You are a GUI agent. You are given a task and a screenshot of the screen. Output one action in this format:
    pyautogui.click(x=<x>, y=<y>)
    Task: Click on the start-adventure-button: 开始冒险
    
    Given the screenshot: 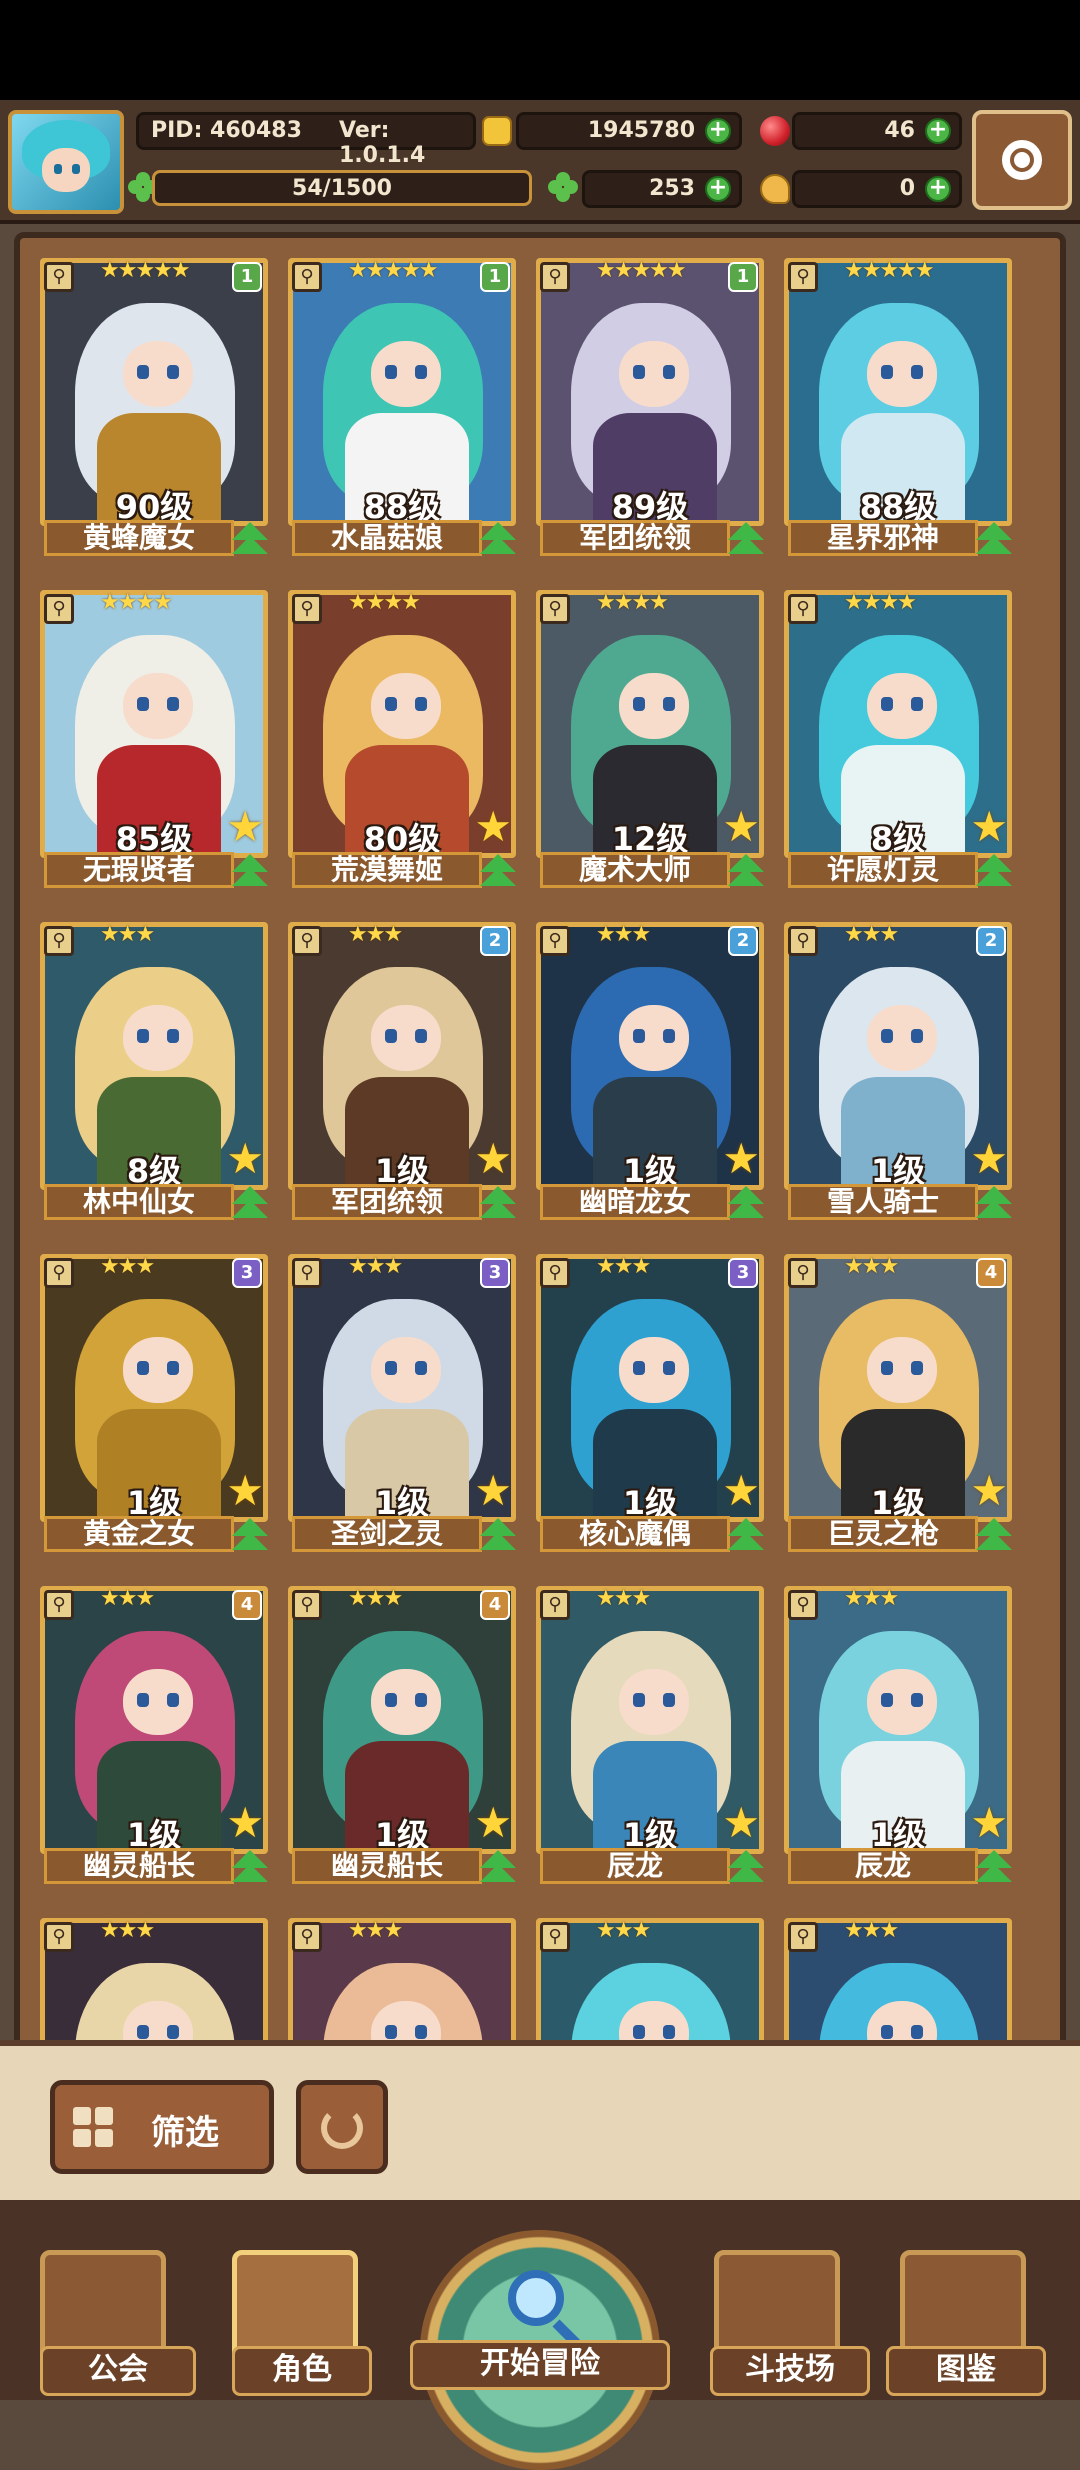 What is the action you would take?
    pyautogui.click(x=540, y=2350)
    